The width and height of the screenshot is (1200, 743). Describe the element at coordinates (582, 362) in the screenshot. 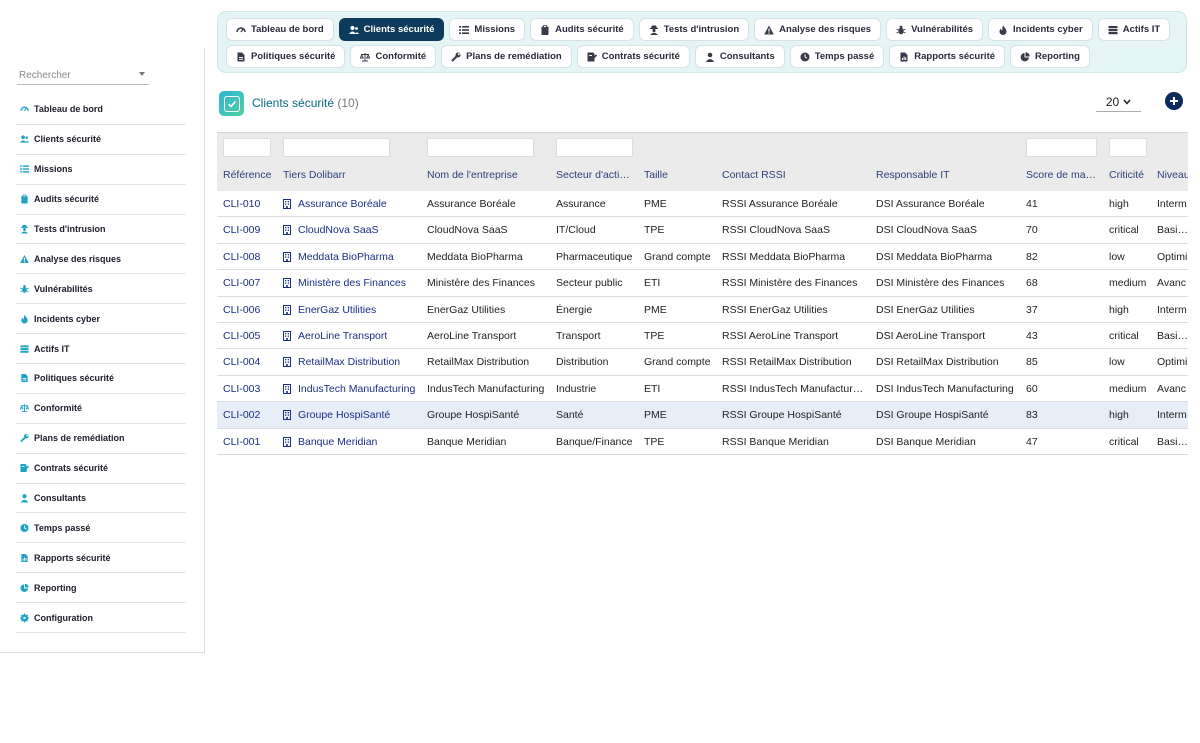

I see `cell-secteur-d-acti: Distribution` at that location.